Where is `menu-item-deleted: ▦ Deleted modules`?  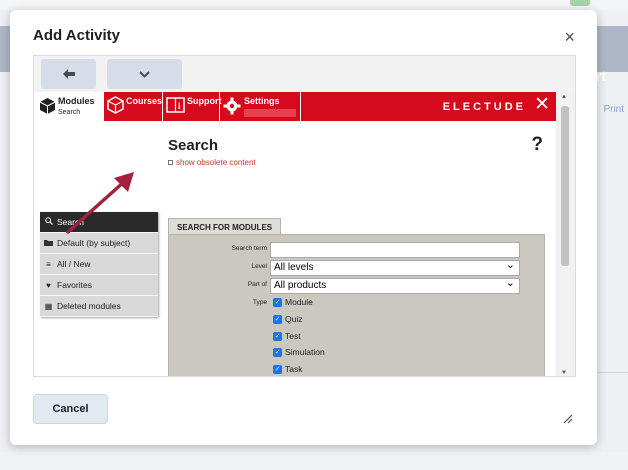
menu-item-deleted: ▦ Deleted modules is located at coordinates (99, 306).